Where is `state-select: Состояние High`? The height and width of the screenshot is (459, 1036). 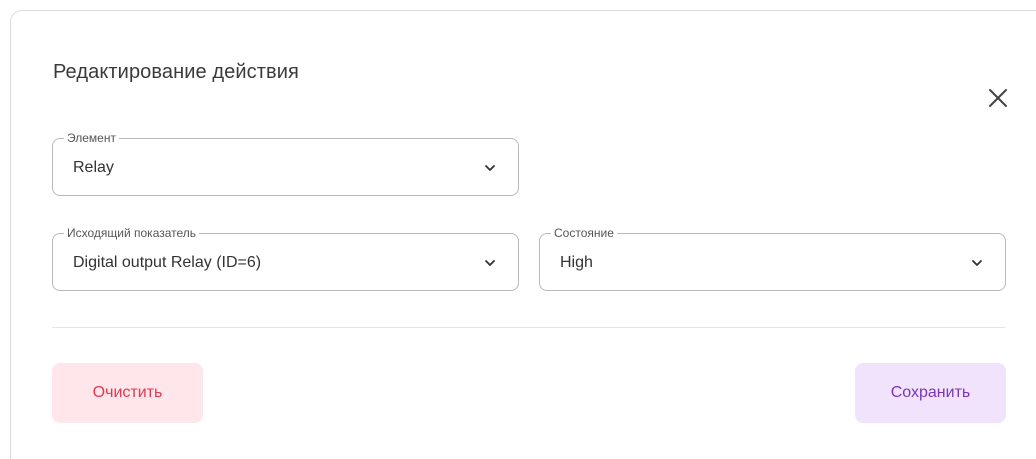
state-select: Состояние High is located at coordinates (772, 258).